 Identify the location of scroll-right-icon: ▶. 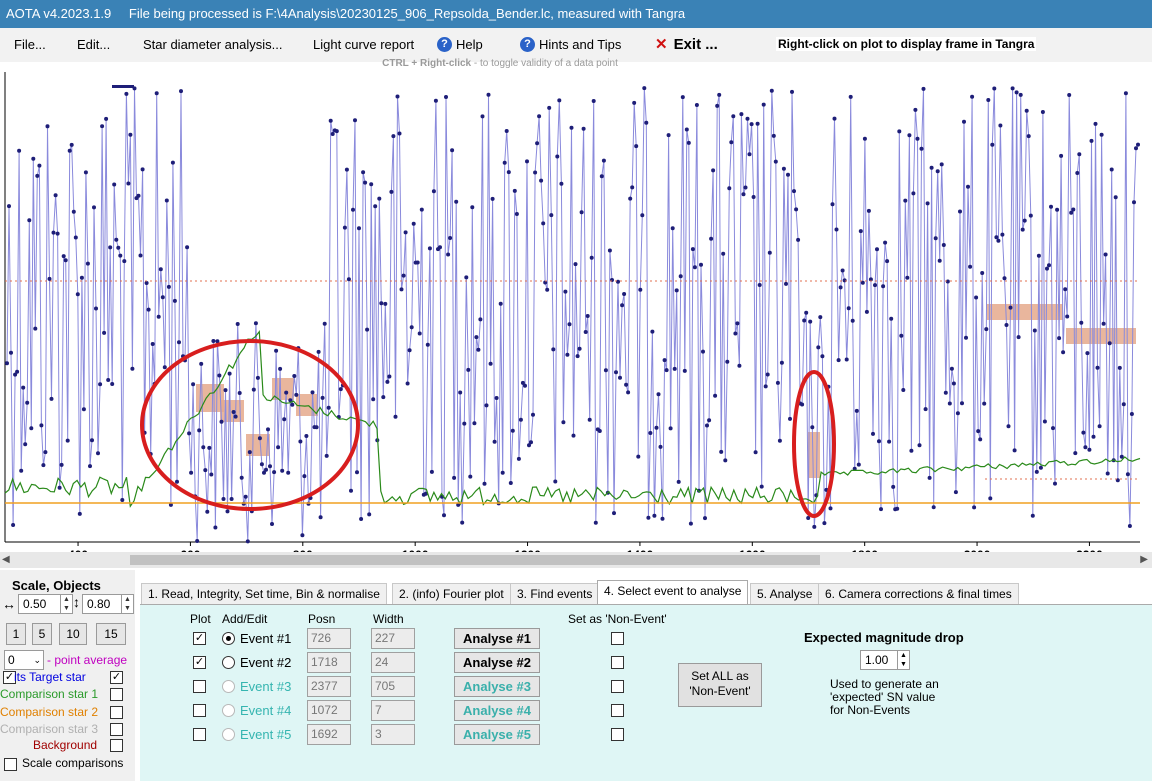
(1144, 559).